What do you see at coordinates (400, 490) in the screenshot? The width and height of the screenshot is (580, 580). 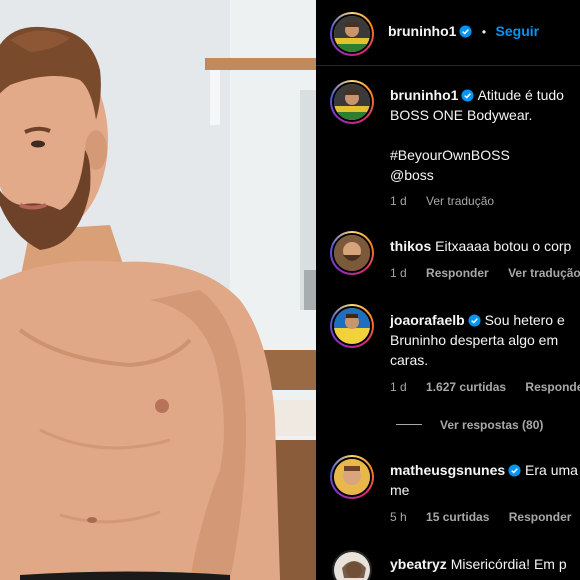 I see `comment-text-line-2: me` at bounding box center [400, 490].